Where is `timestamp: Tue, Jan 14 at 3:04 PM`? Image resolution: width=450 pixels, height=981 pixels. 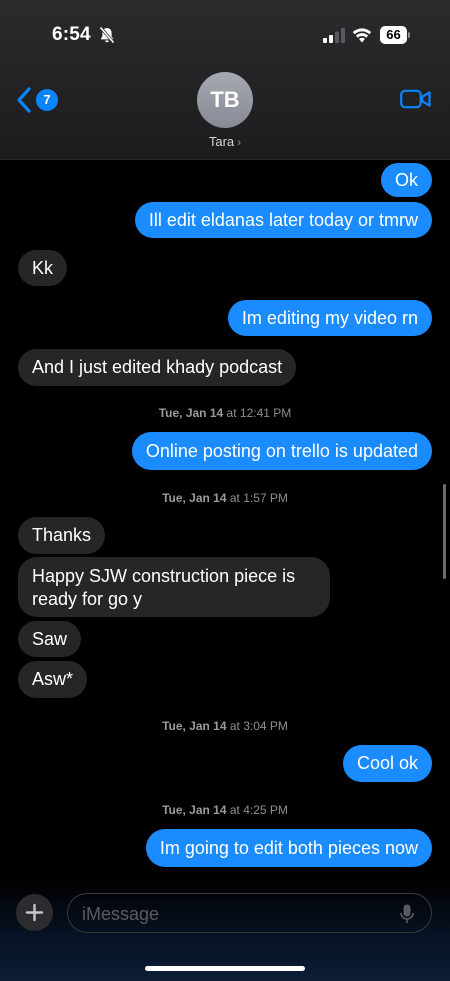
timestamp: Tue, Jan 14 at 3:04 PM is located at coordinates (225, 726).